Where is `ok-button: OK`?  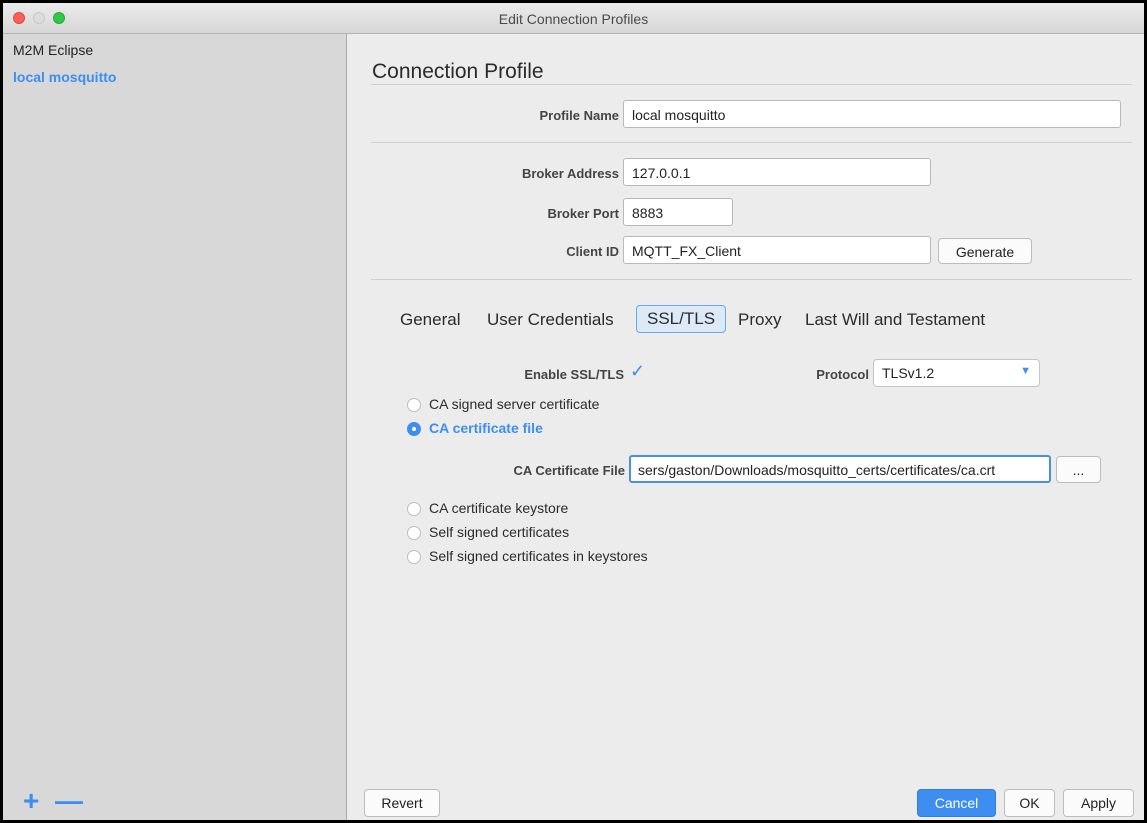
ok-button: OK is located at coordinates (1029, 803).